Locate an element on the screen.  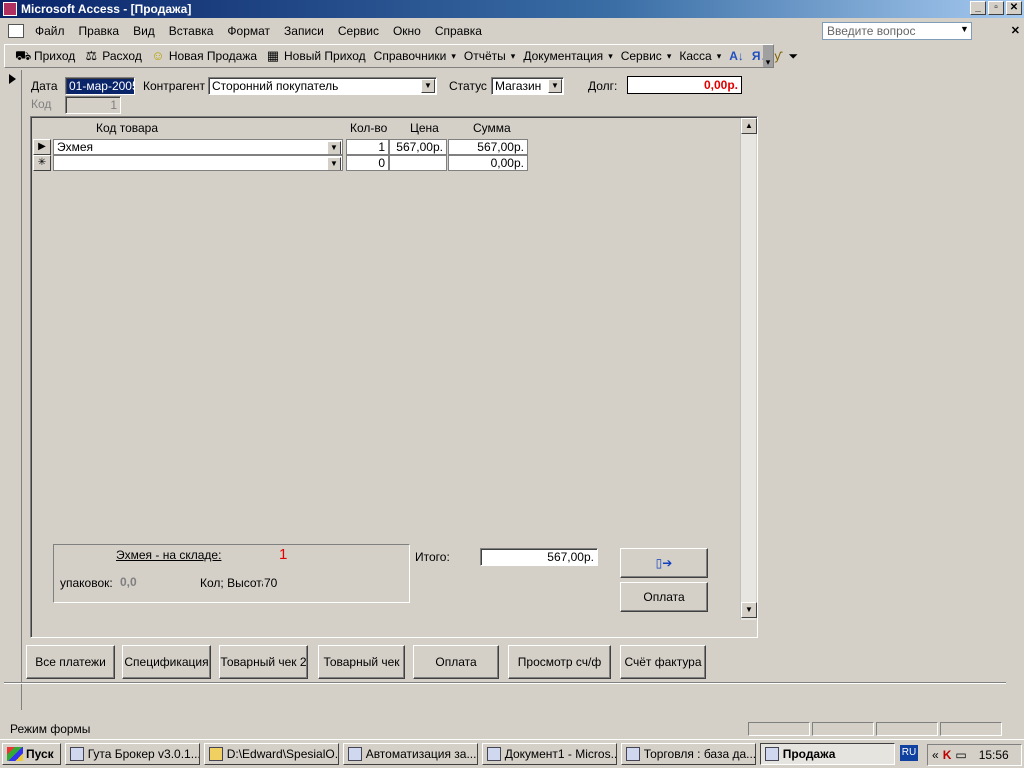
code-label: Код is located at coordinates (41, 104).